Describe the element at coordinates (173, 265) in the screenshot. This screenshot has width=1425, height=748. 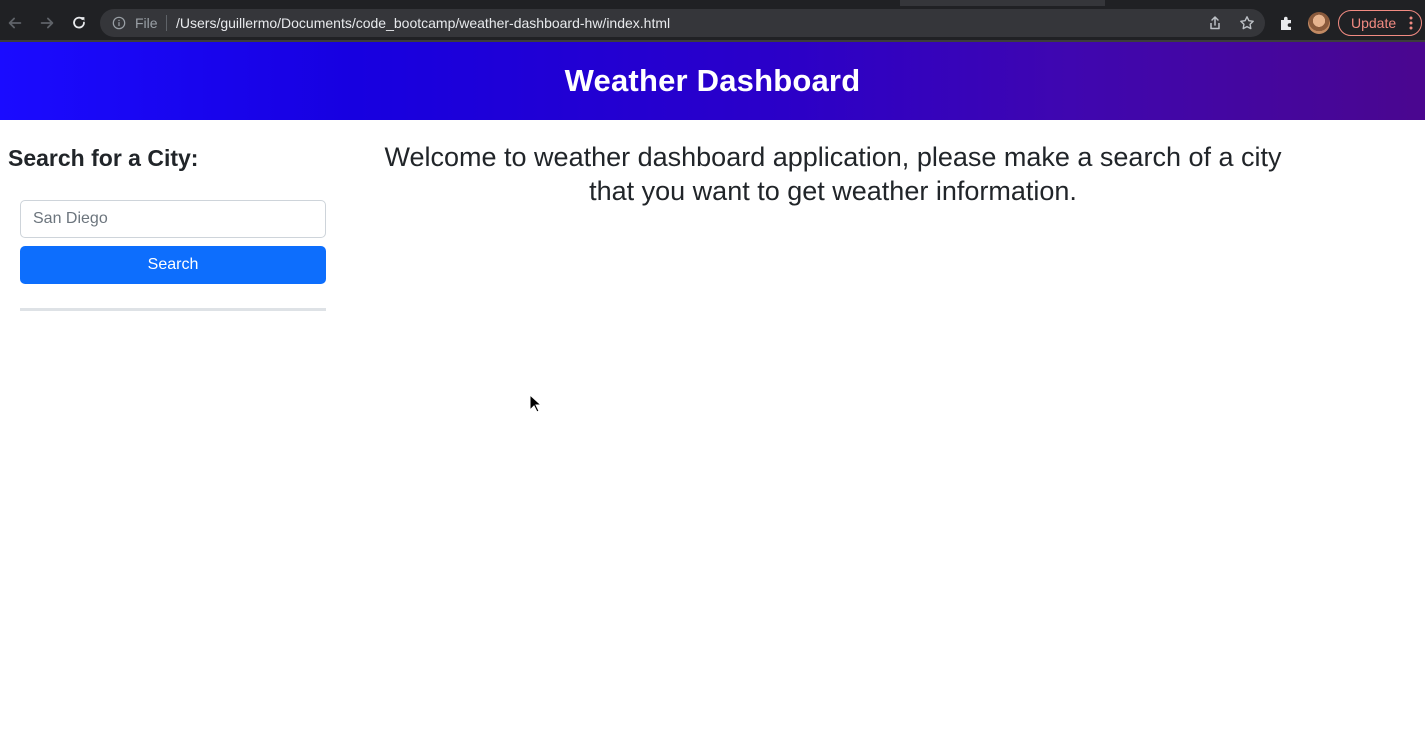
I see `search-button: Search` at that location.